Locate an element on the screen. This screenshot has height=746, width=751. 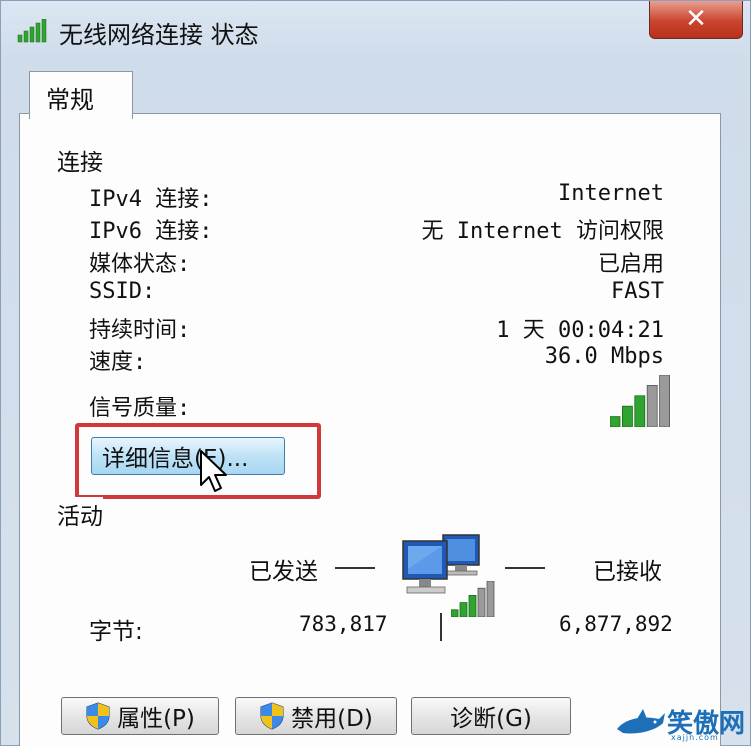
properties-button-label: 属性(P) is located at coordinates (156, 719).